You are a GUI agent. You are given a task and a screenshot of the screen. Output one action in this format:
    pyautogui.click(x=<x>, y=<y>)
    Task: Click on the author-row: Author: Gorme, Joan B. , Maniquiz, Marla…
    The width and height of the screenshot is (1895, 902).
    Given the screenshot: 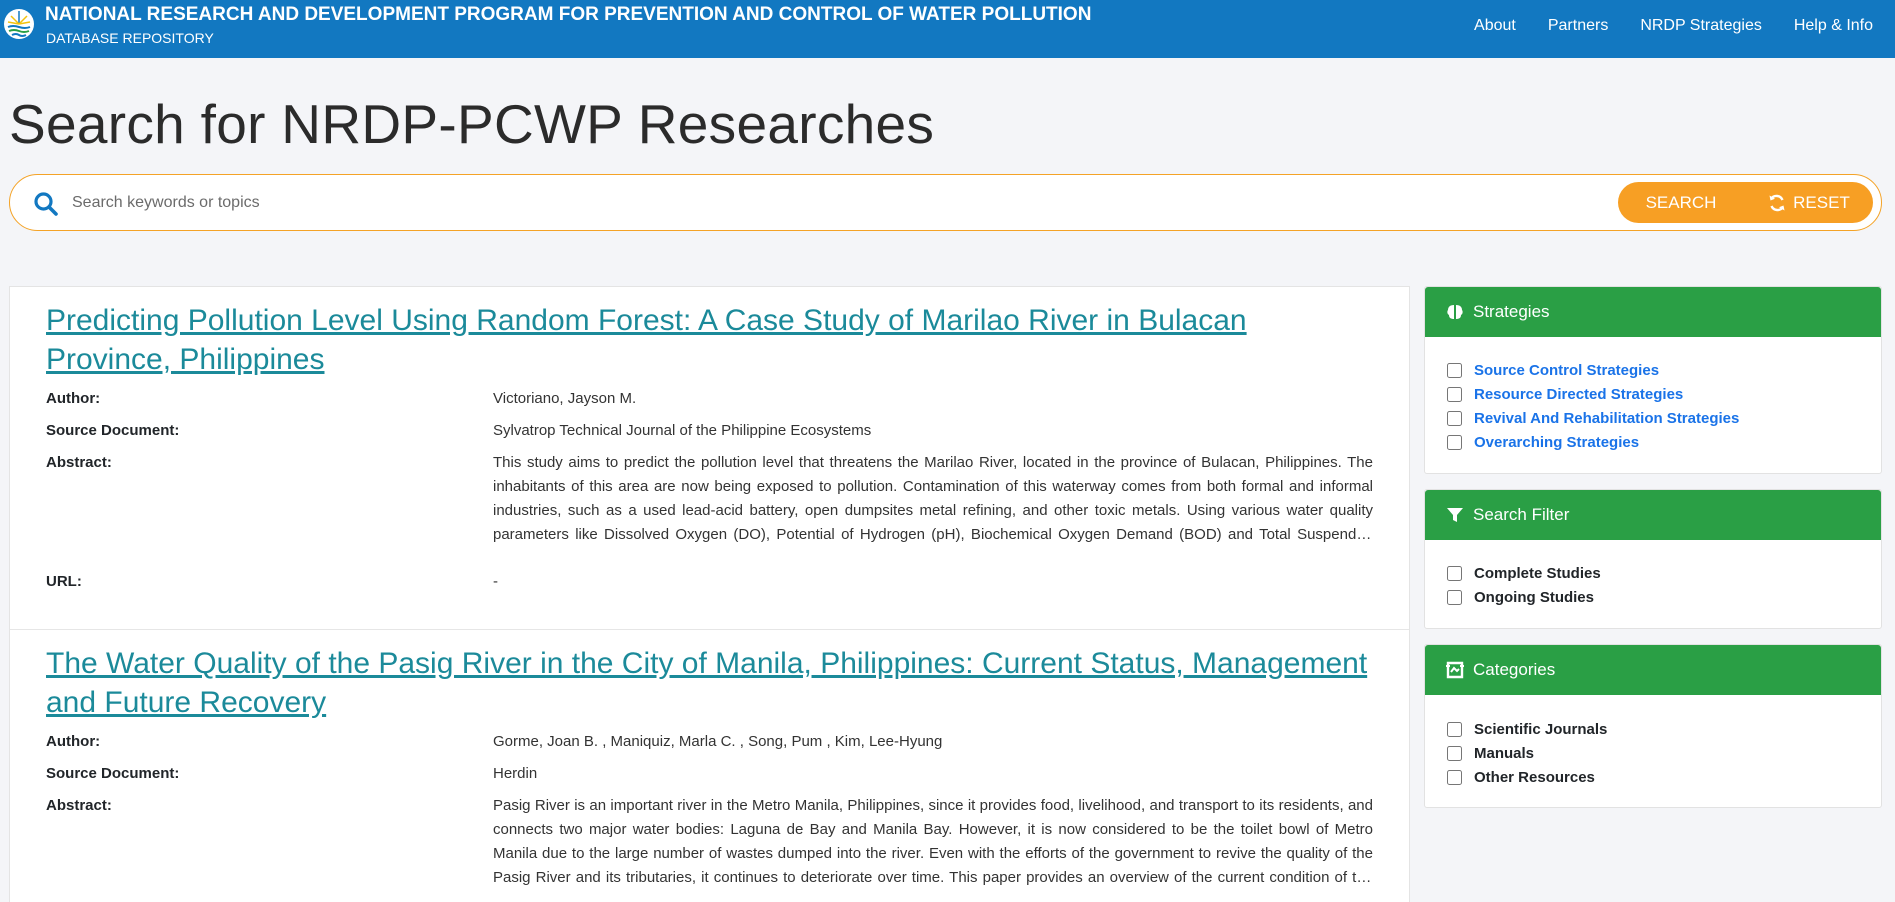 What is the action you would take?
    pyautogui.click(x=709, y=742)
    